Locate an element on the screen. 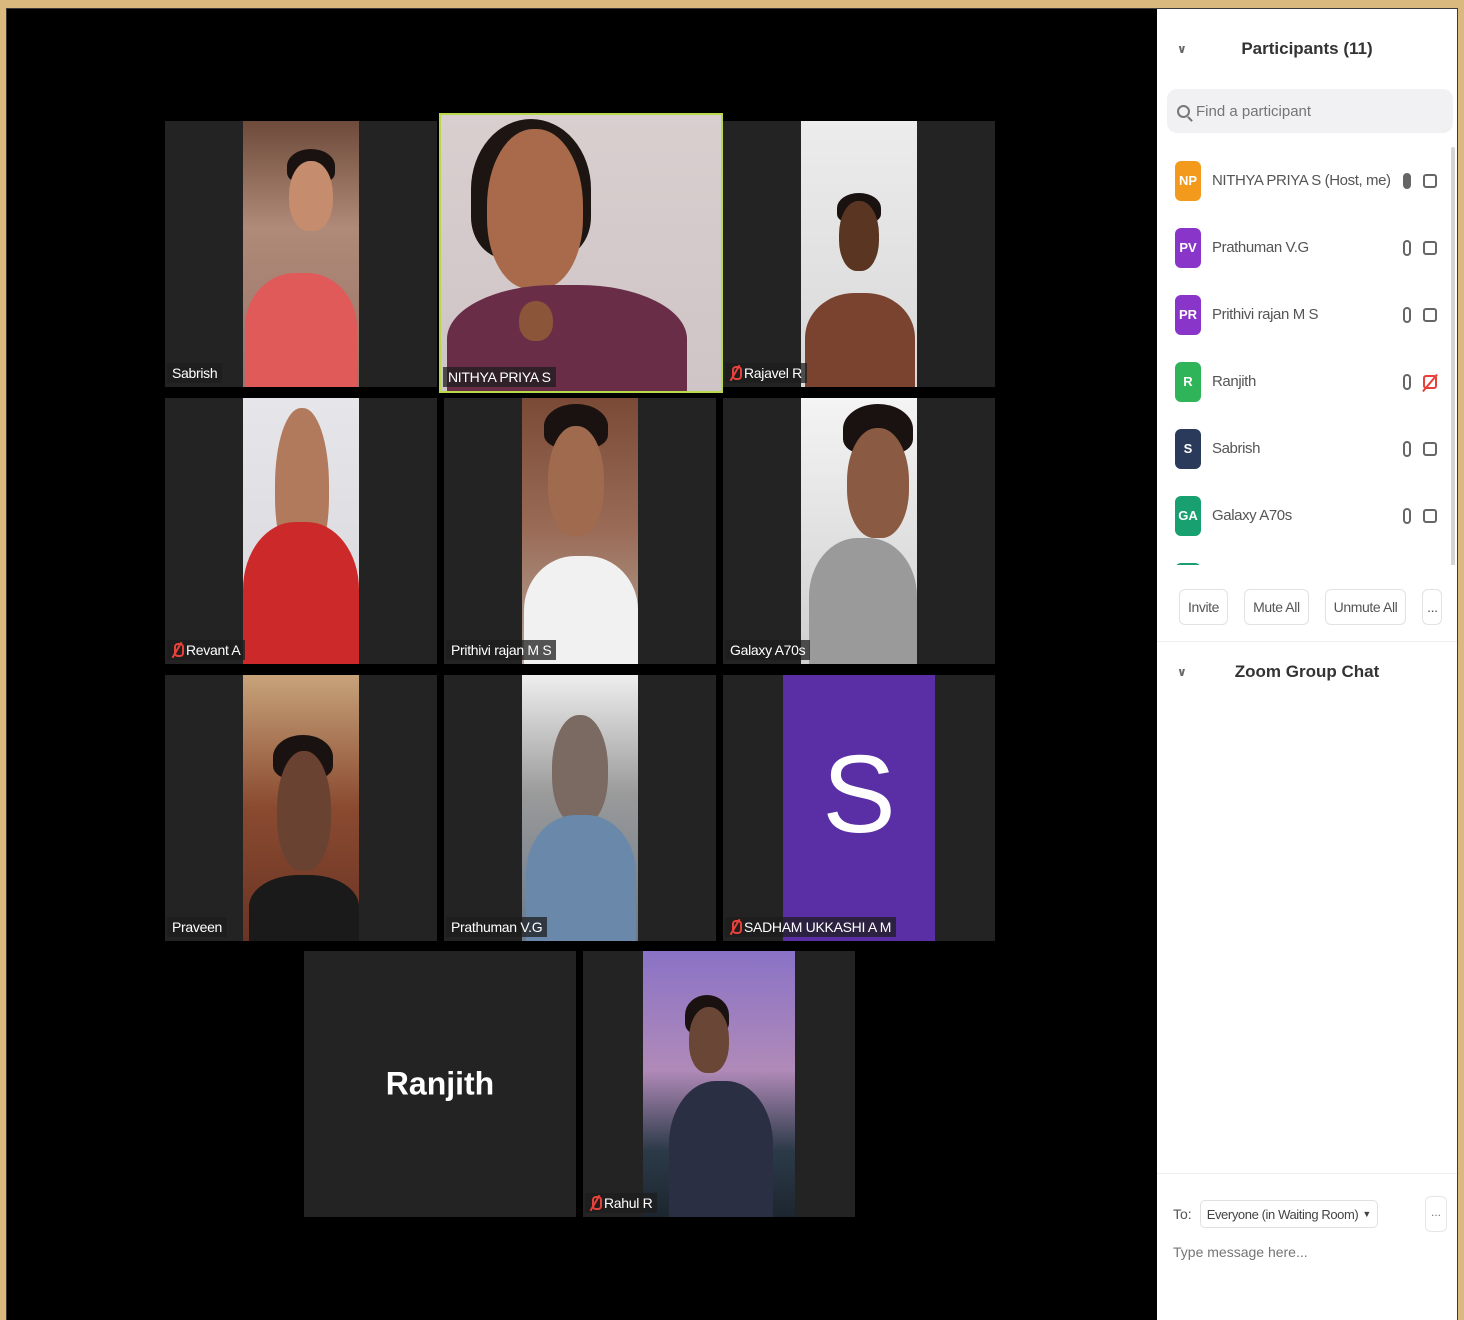 The image size is (1464, 1320). chat-recipient-row: To: Everyone (in Waiting Room) ▼ is located at coordinates (1307, 1201).